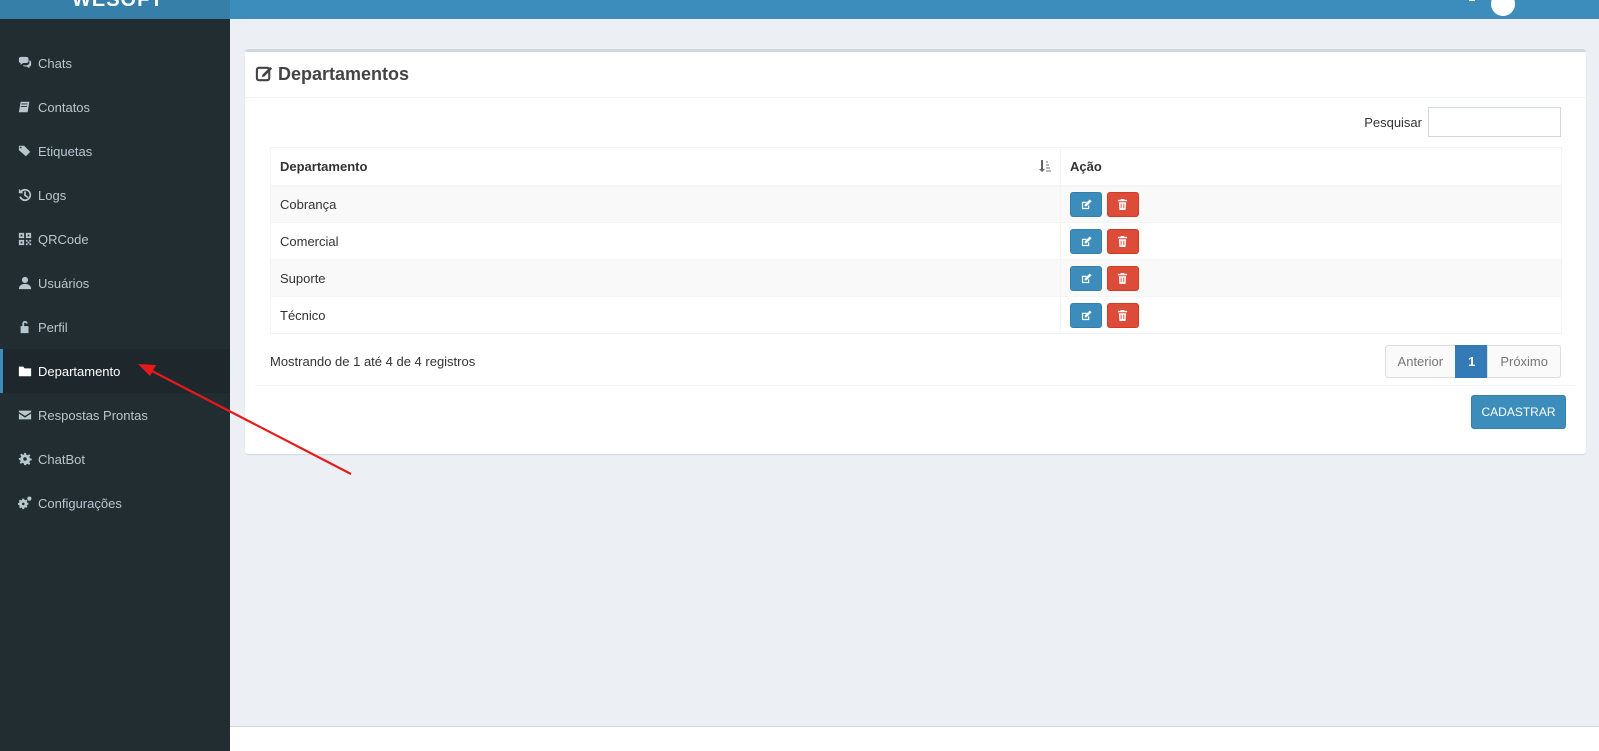 This screenshot has height=751, width=1599. What do you see at coordinates (1393, 122) in the screenshot?
I see `search-label: Pesquisar` at bounding box center [1393, 122].